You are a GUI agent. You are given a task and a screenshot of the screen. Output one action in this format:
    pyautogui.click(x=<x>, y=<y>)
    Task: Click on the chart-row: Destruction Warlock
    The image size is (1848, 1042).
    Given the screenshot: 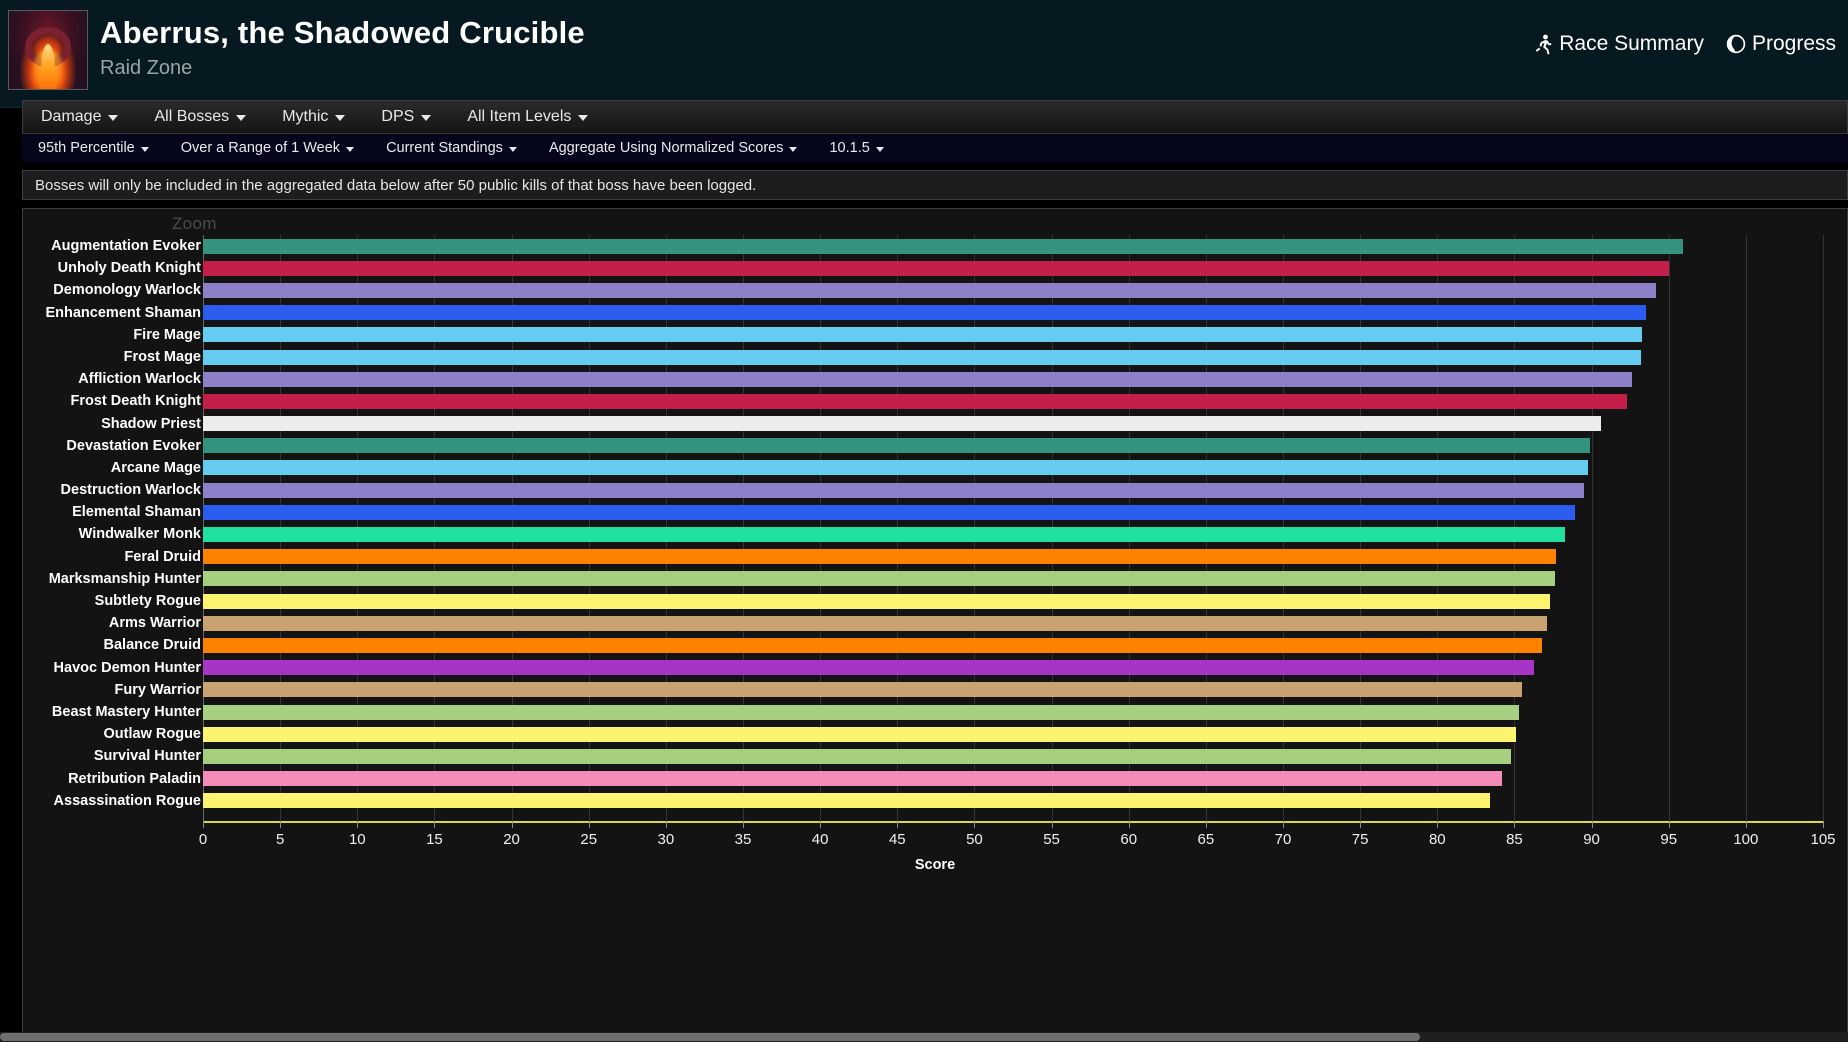 What is the action you would take?
    pyautogui.click(x=935, y=490)
    